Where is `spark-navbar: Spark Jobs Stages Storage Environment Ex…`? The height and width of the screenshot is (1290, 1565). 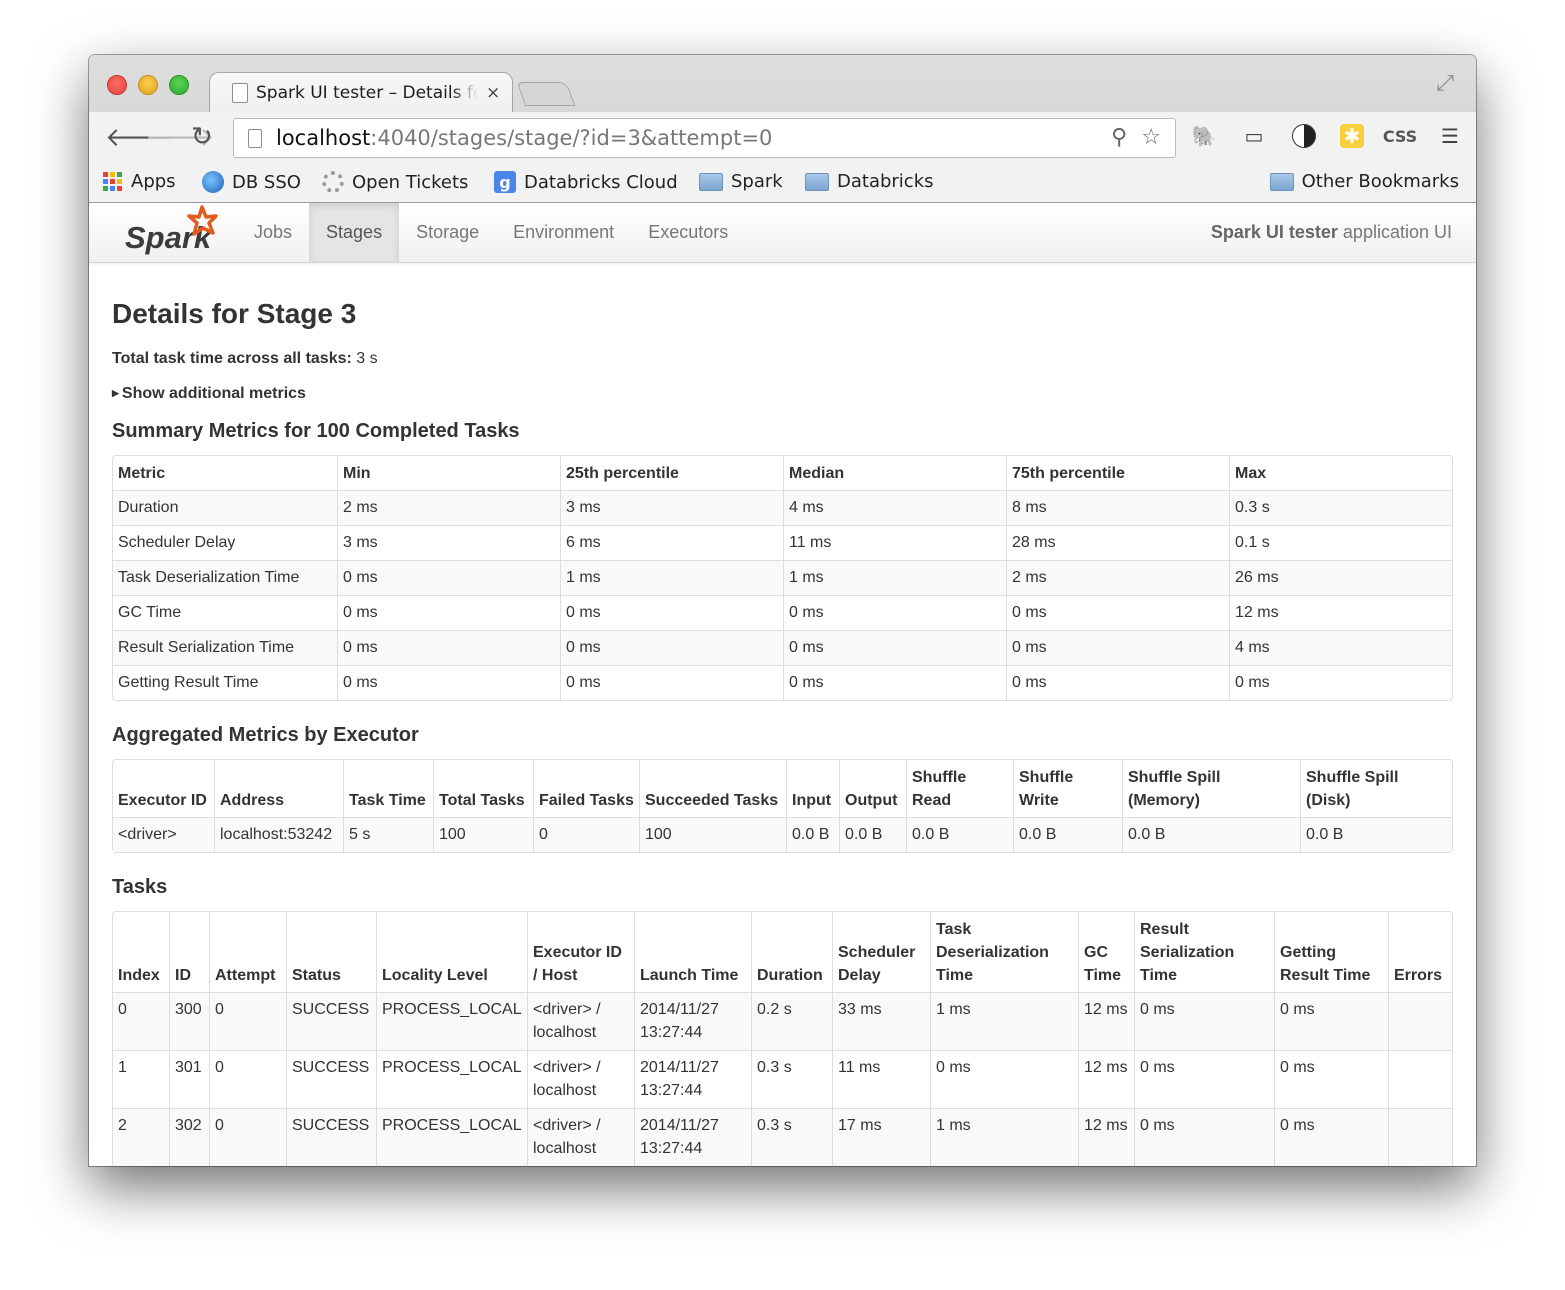 spark-navbar: Spark Jobs Stages Storage Environment Ex… is located at coordinates (782, 233).